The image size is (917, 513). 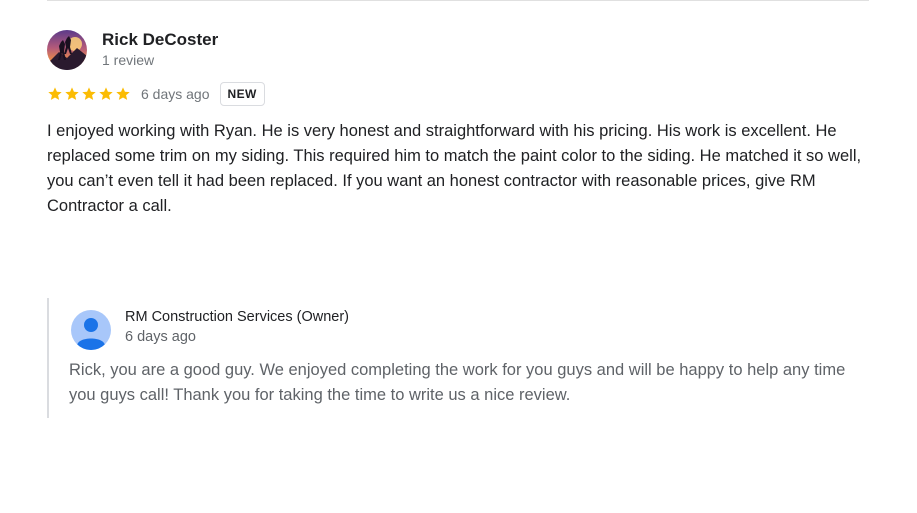 I want to click on owner-reply-date: 6 days ago, so click(x=160, y=337).